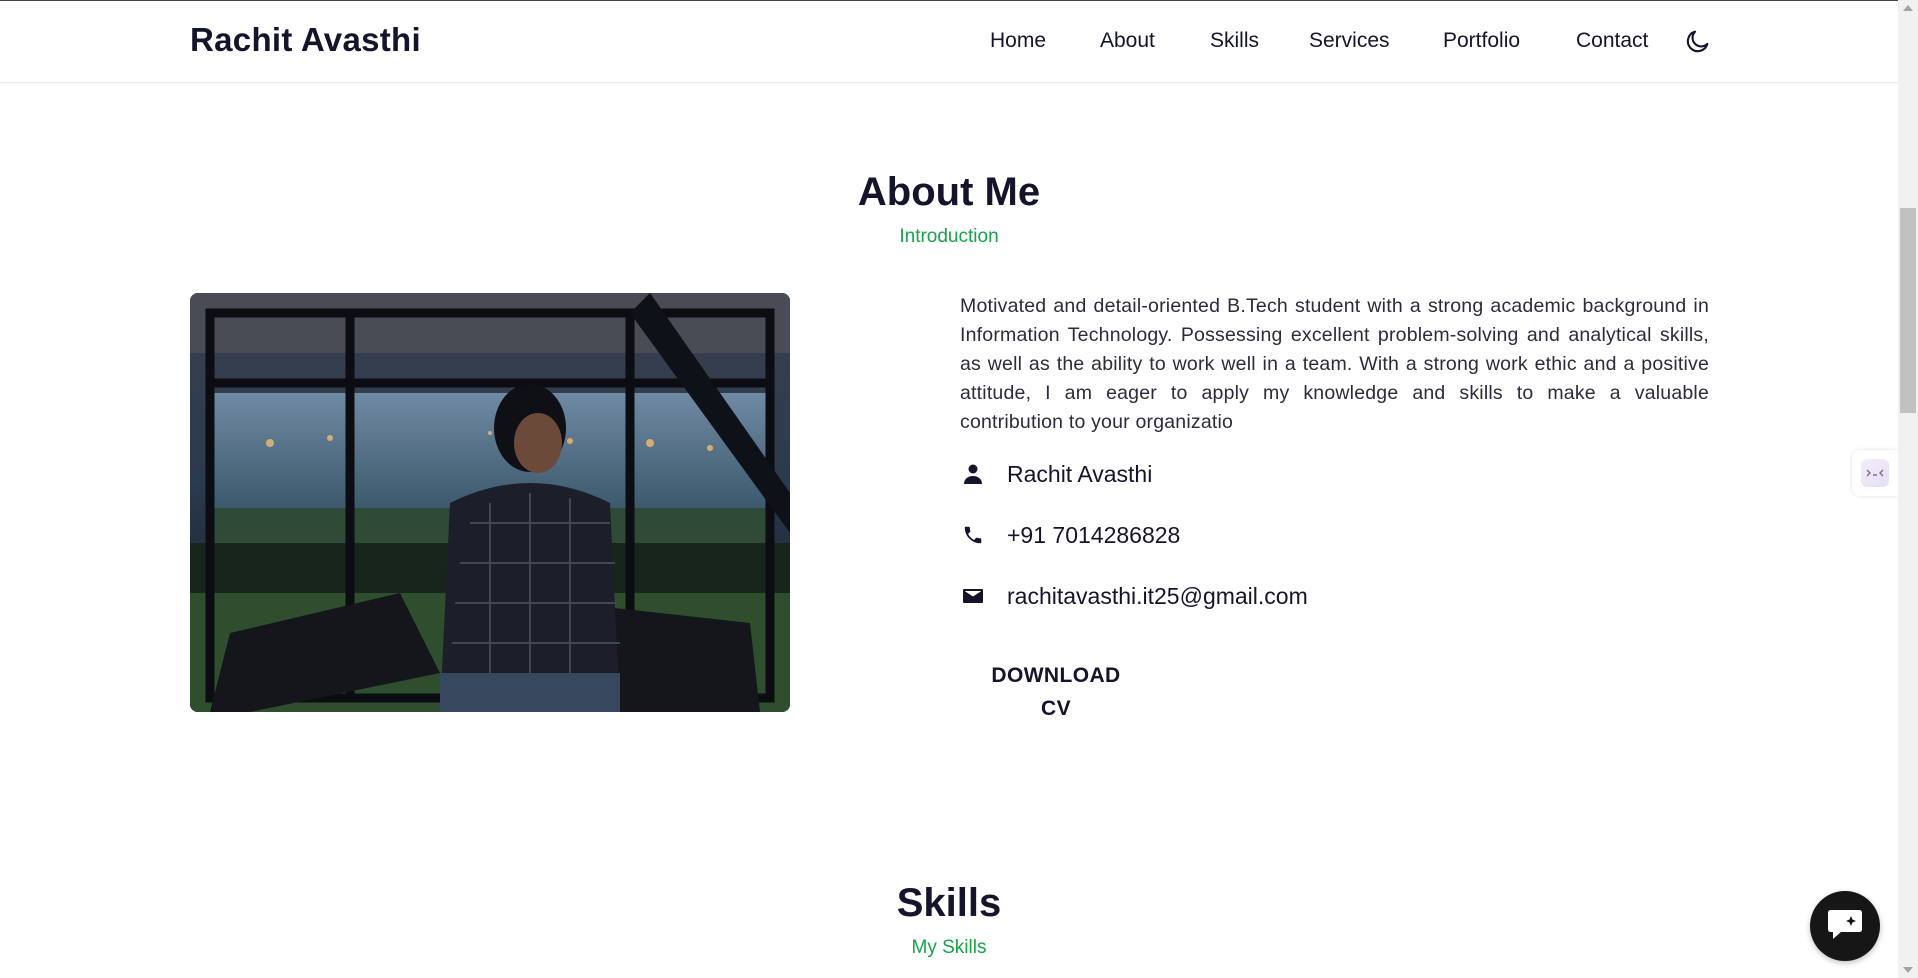  What do you see at coordinates (1698, 41) in the screenshot?
I see `moon-icon` at bounding box center [1698, 41].